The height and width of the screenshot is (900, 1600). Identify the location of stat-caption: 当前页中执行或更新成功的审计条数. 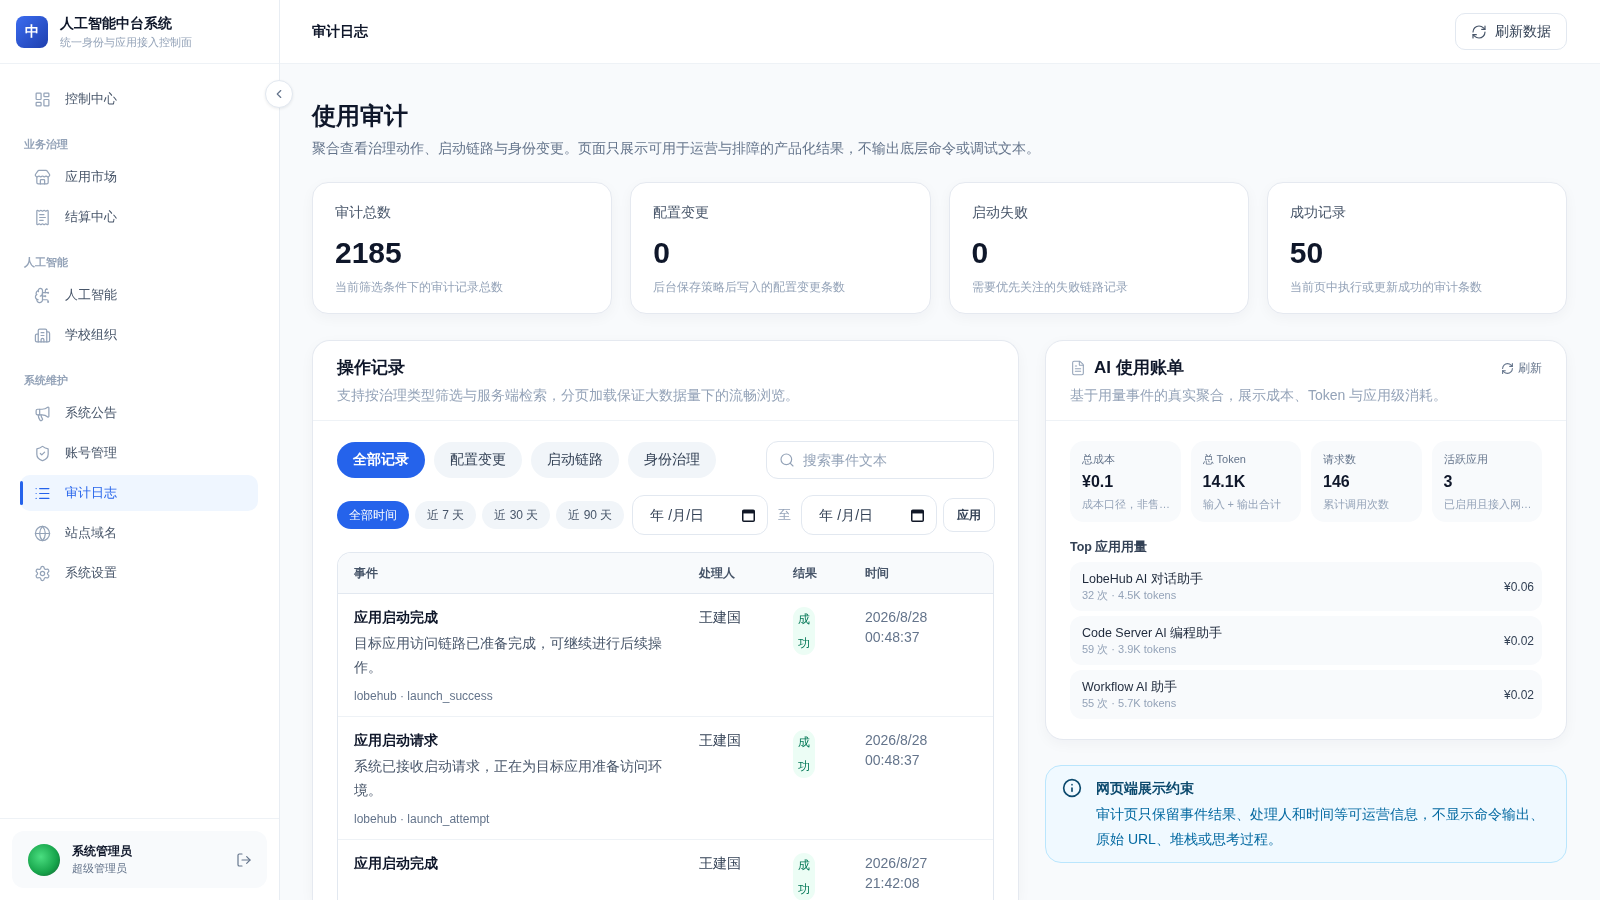
(1385, 287).